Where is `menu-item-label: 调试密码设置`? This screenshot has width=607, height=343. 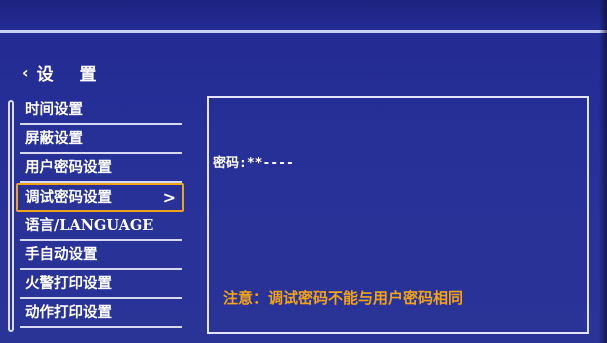 menu-item-label: 调试密码设置 is located at coordinates (68, 197).